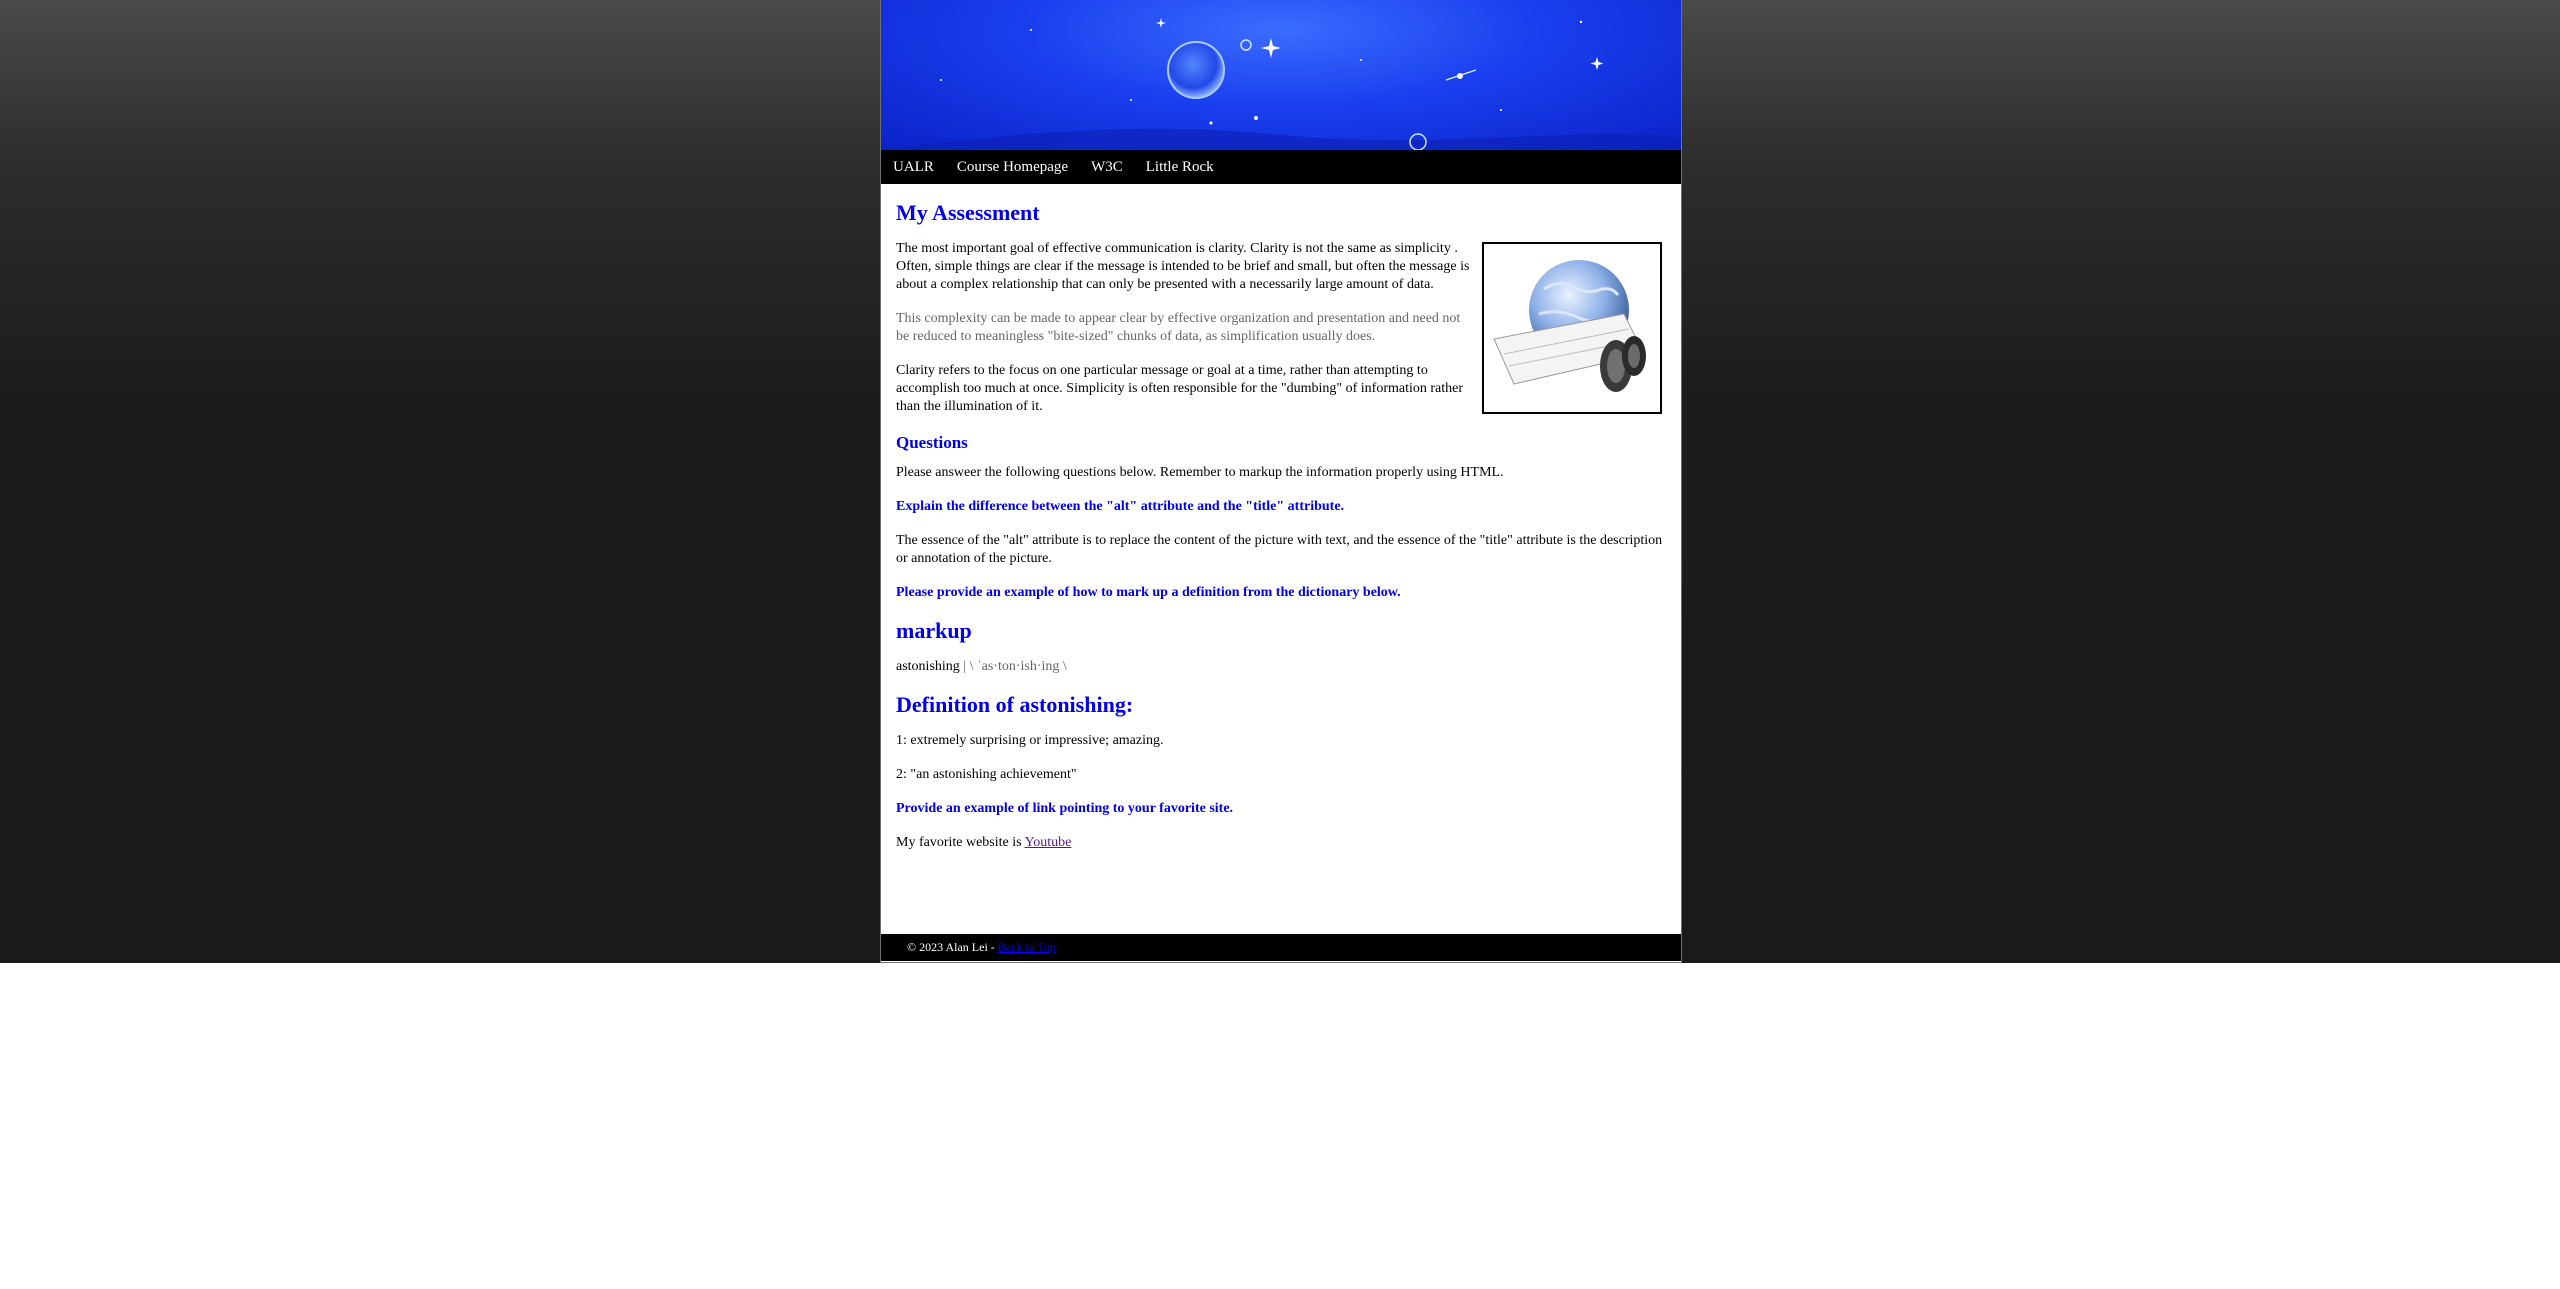  I want to click on footer-copyright: © 2023 Alan Lei -, so click(952, 947).